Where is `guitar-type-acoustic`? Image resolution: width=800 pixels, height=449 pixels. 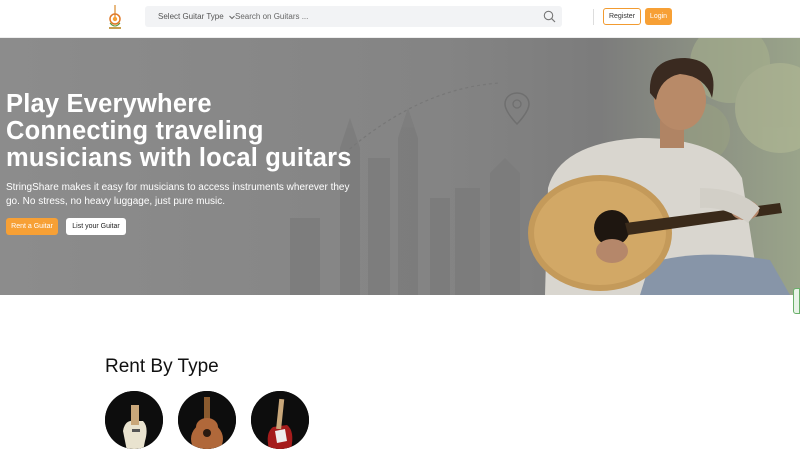
guitar-type-acoustic is located at coordinates (207, 420).